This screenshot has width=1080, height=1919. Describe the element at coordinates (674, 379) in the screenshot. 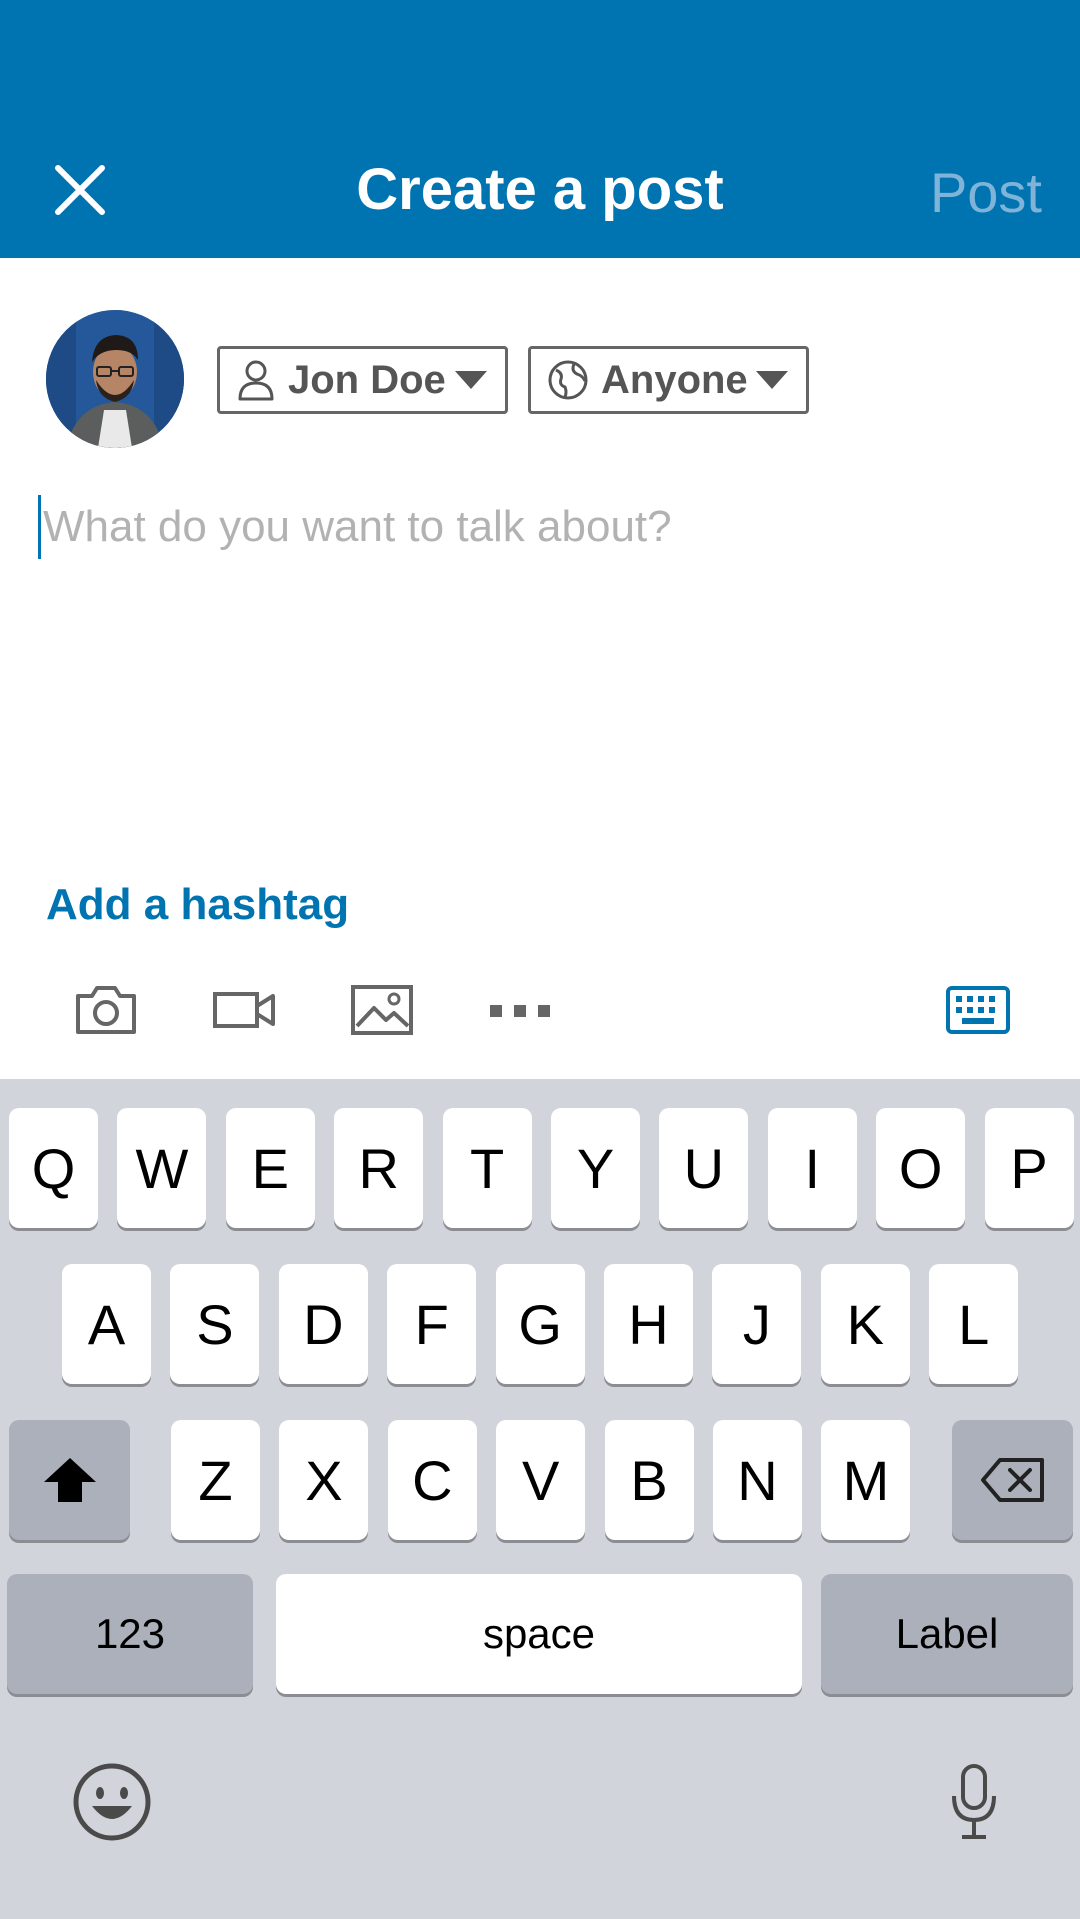

I see `visibility-label: Anyone` at that location.